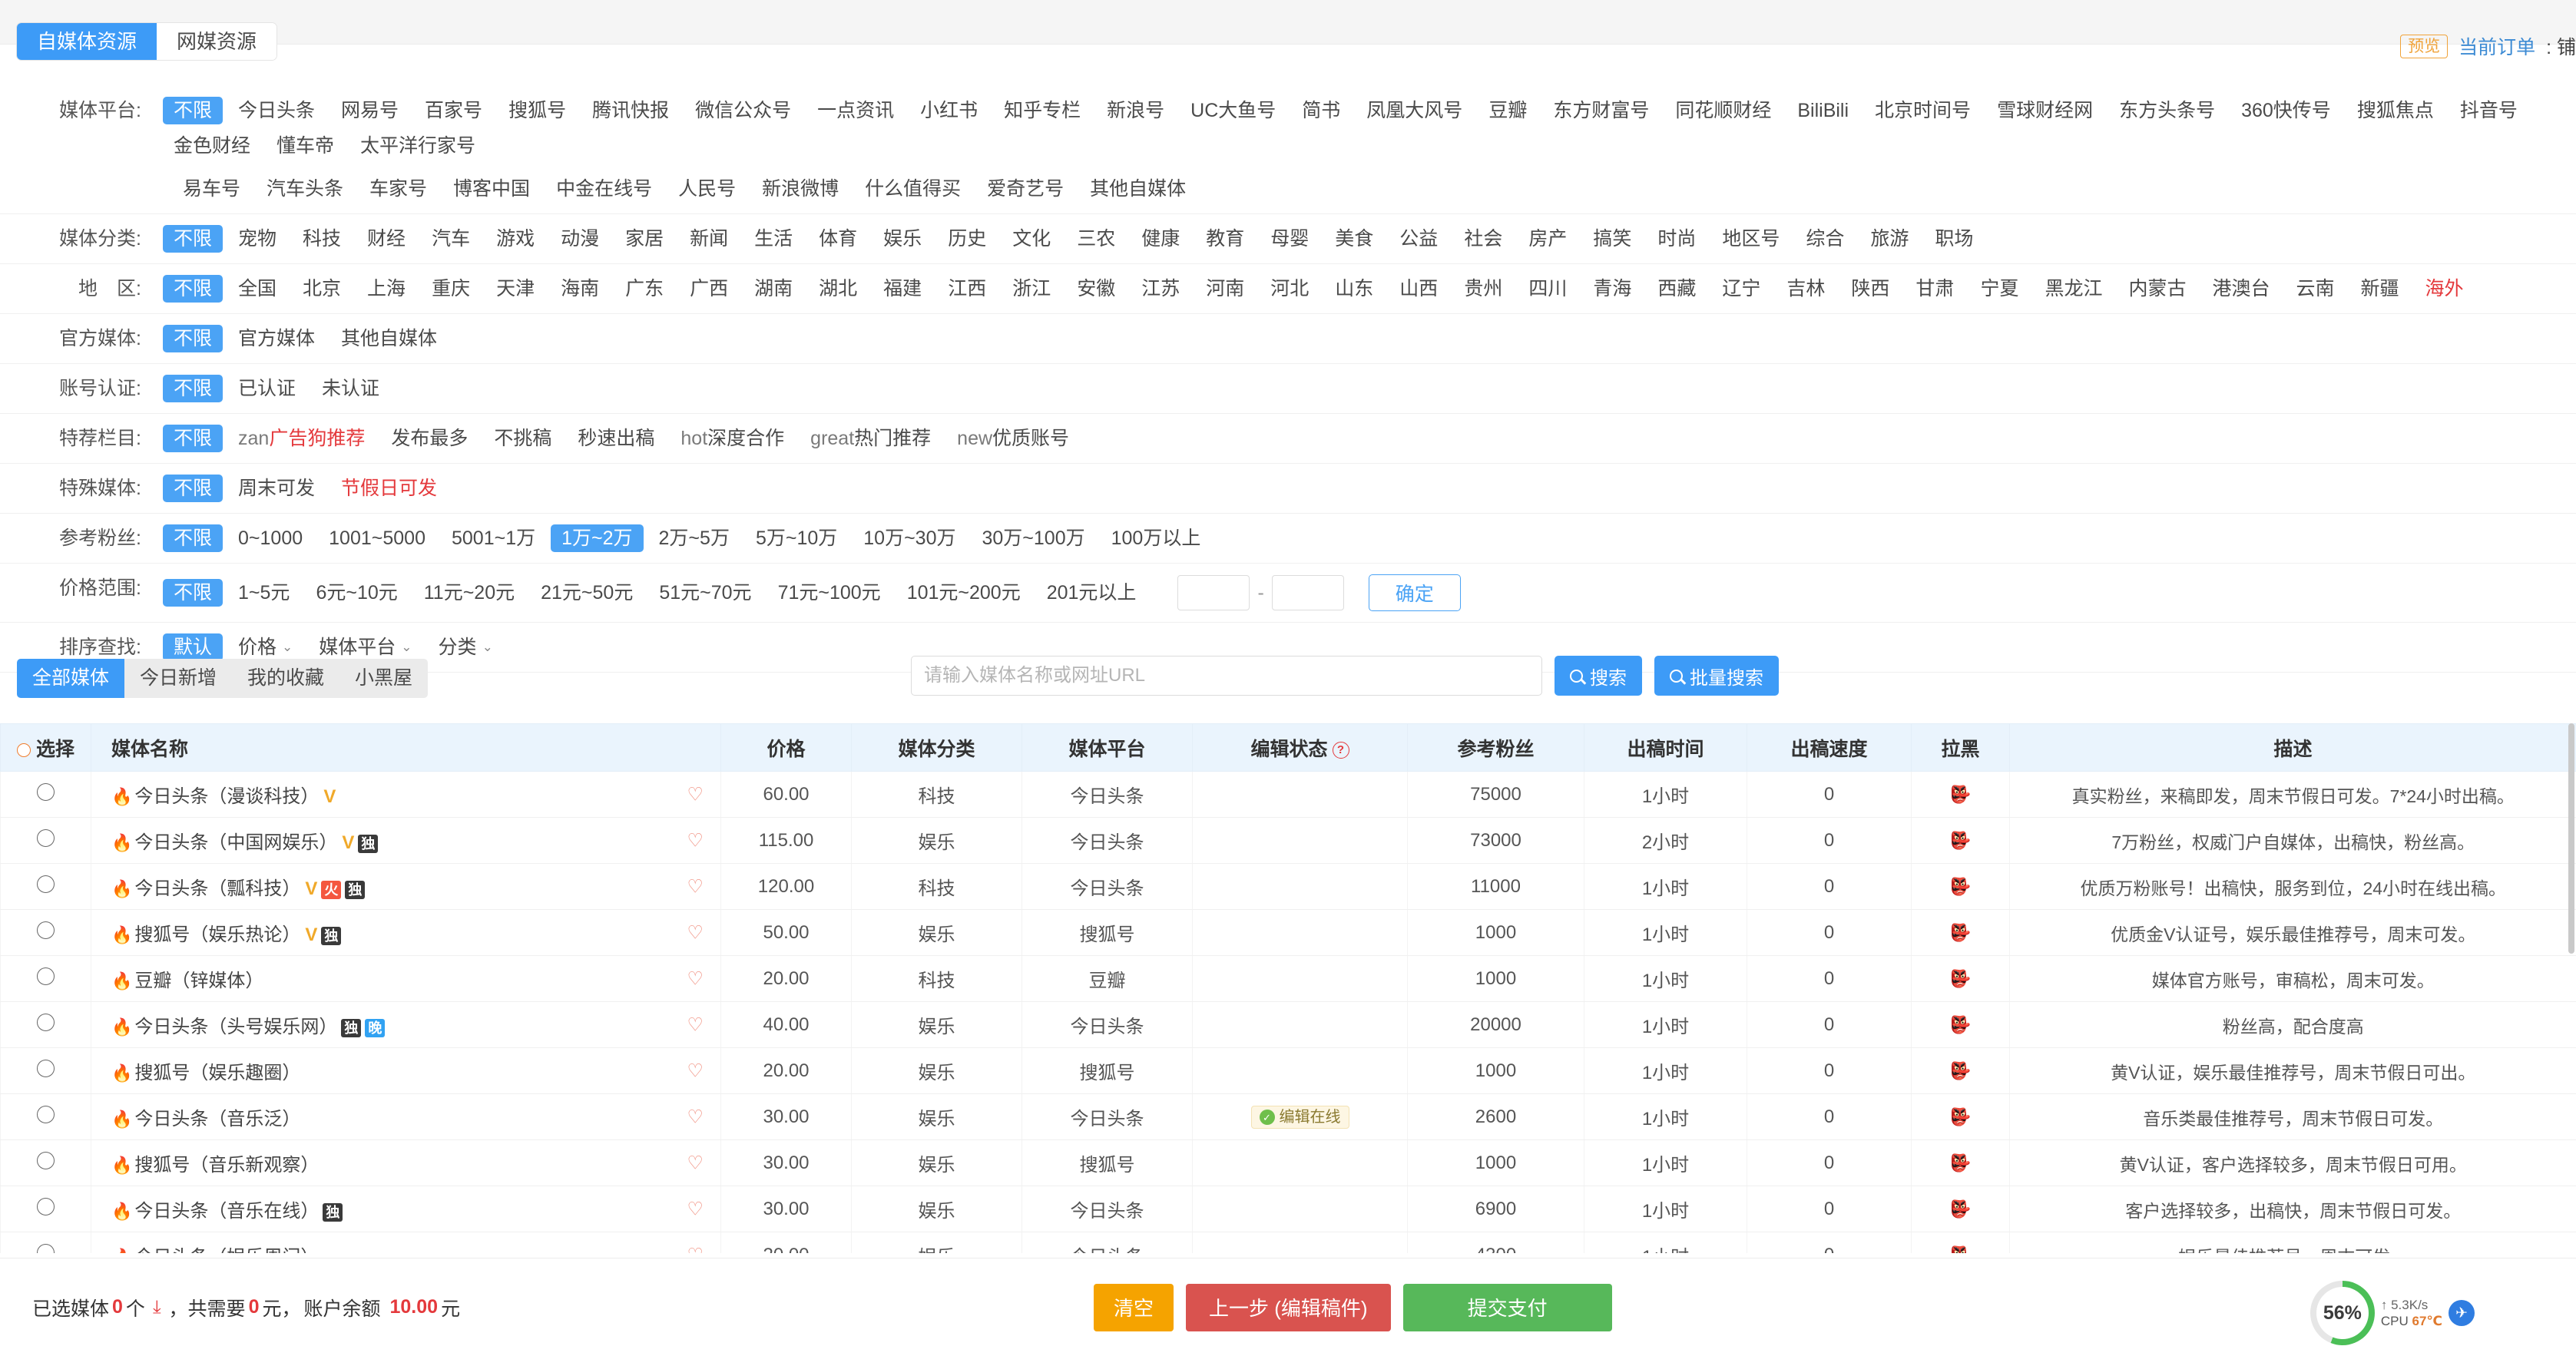 The image size is (2576, 1356). I want to click on filter-chip-platform-21: 搜狐焦点, so click(2396, 110).